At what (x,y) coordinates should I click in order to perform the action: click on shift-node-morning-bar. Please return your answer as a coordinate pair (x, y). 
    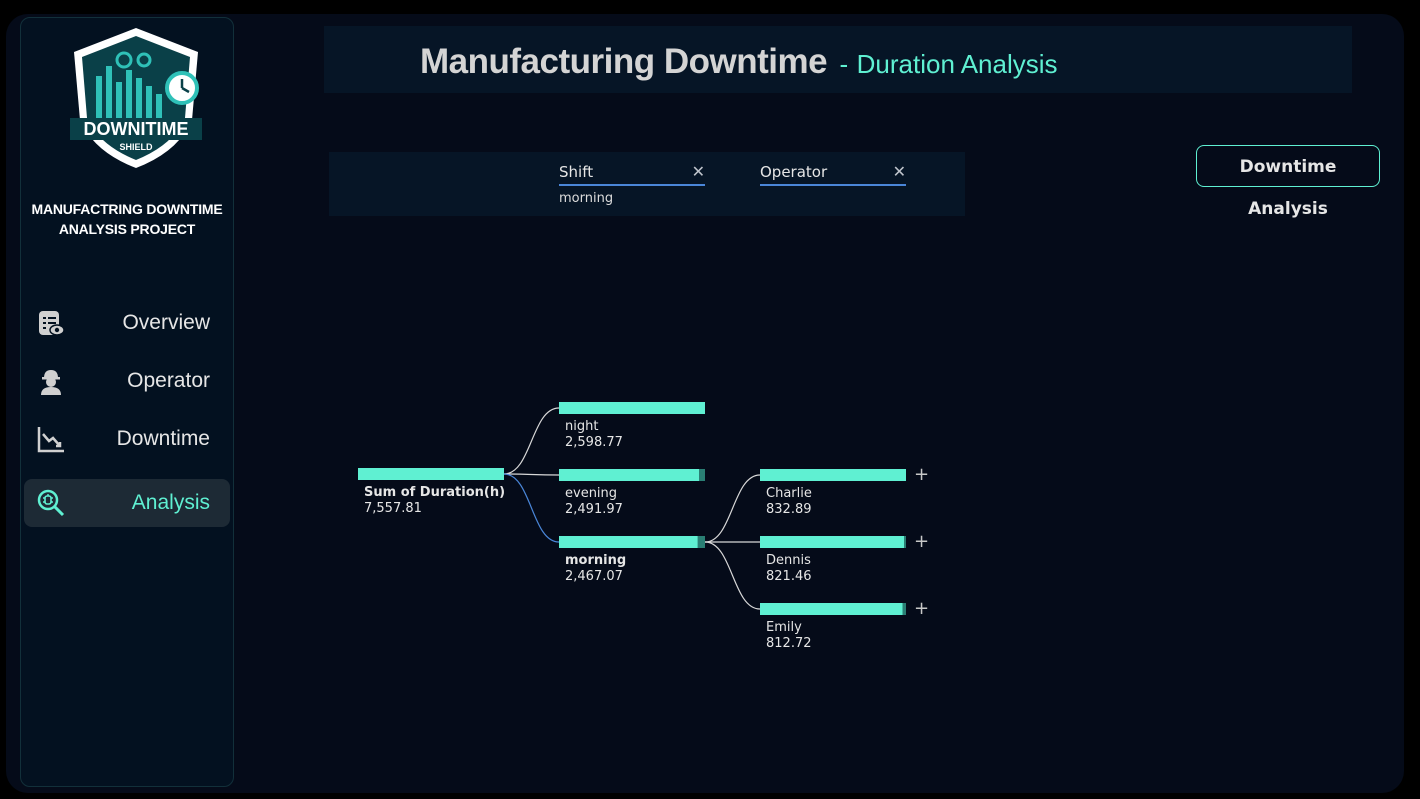
    Looking at the image, I should click on (628, 542).